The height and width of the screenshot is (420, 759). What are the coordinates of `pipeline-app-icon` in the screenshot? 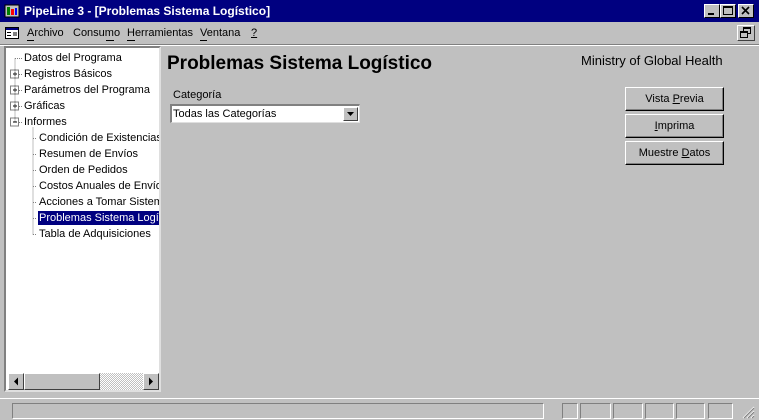 It's located at (12, 11).